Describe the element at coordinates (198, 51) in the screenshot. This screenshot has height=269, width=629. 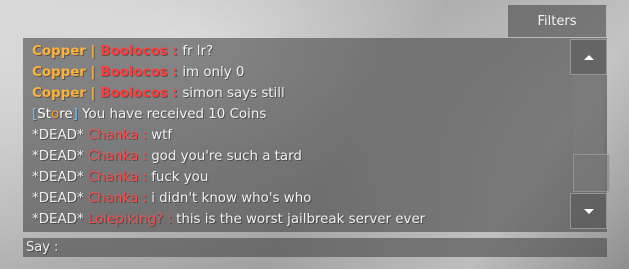
I see `chat-message: fr lr?` at that location.